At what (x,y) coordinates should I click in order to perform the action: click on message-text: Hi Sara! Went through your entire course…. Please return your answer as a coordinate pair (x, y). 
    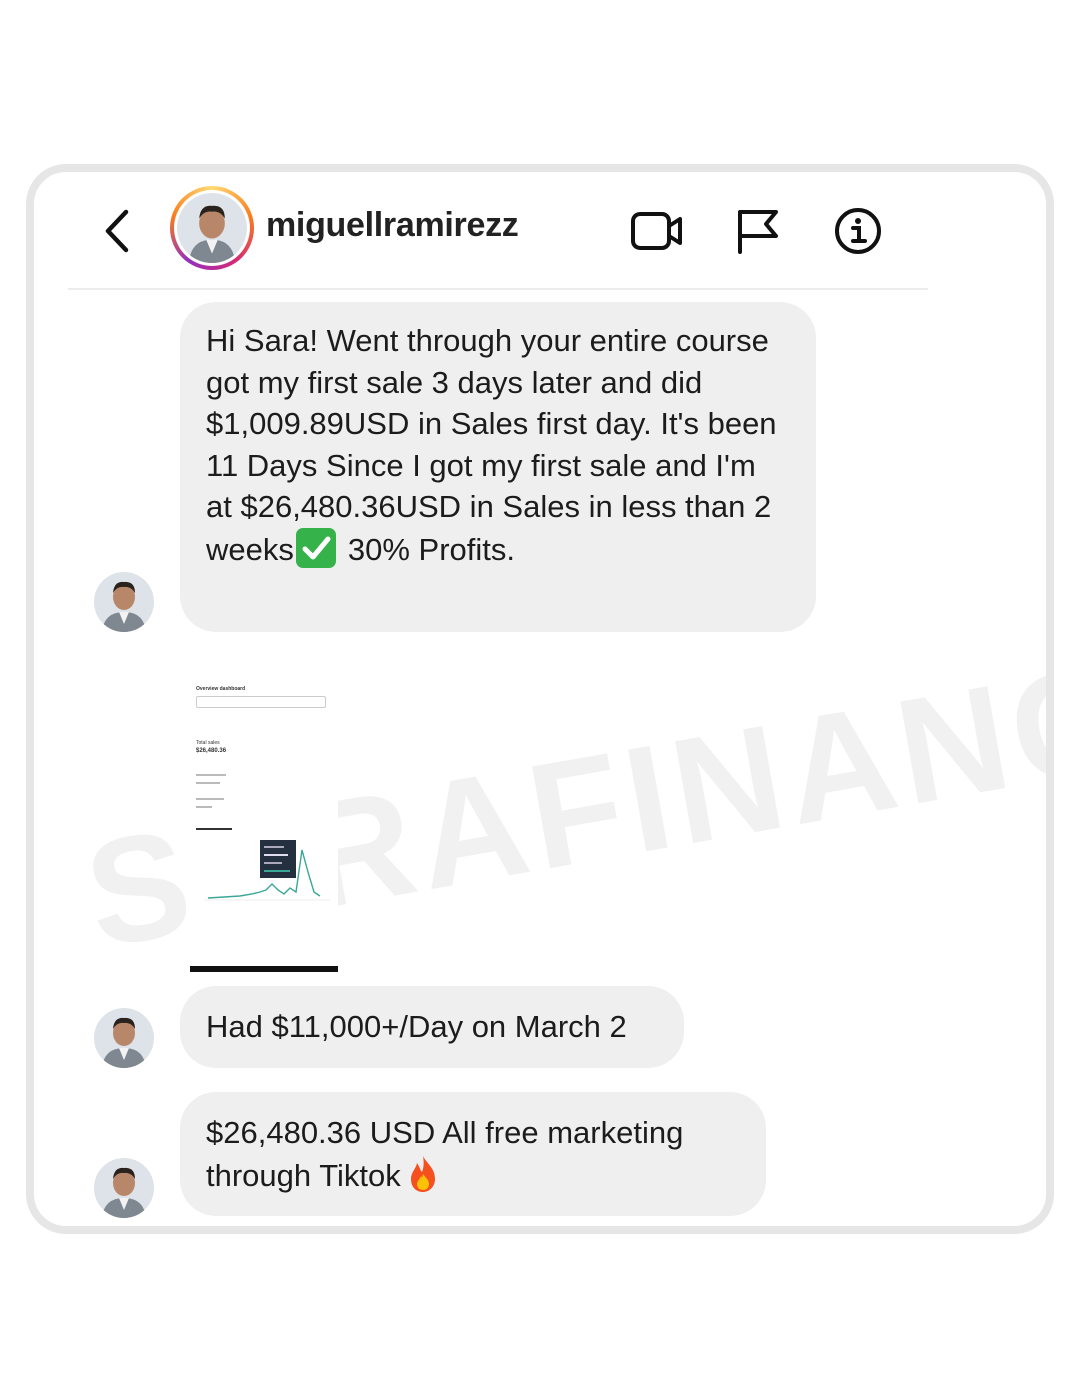
    Looking at the image, I should click on (491, 445).